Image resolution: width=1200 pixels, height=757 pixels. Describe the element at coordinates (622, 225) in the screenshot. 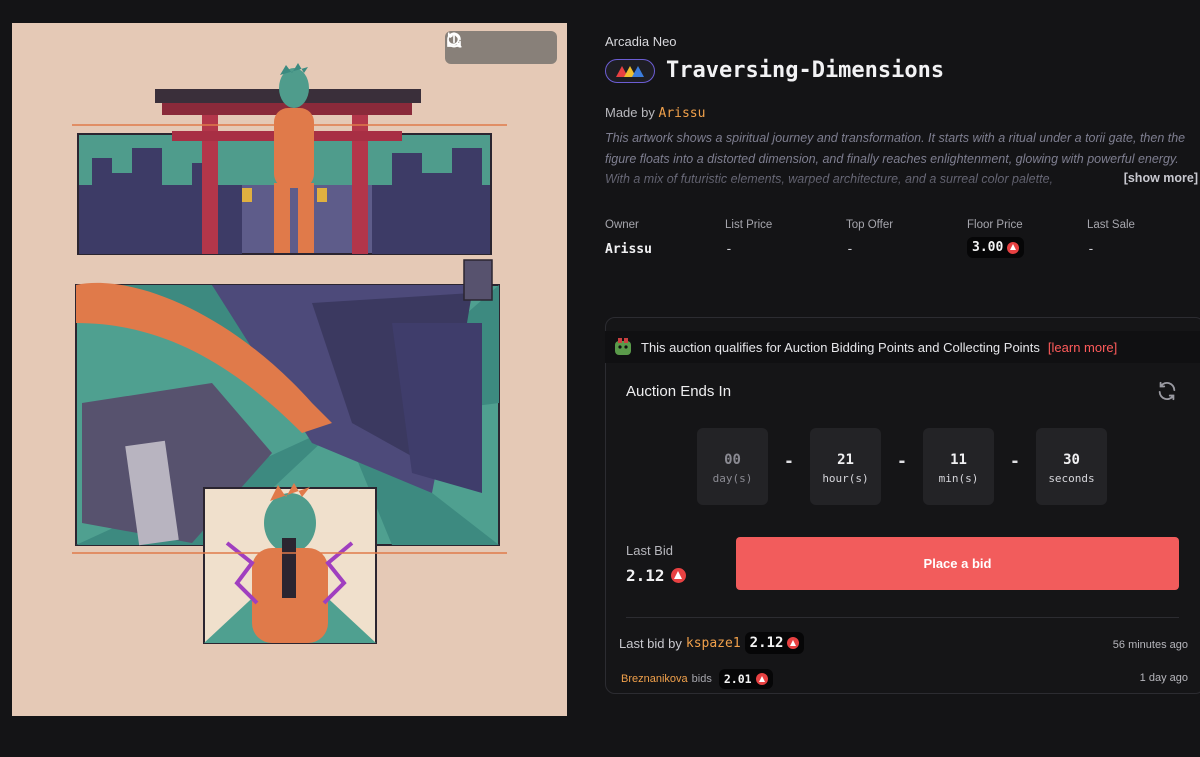

I see `stat-label: Owner` at that location.